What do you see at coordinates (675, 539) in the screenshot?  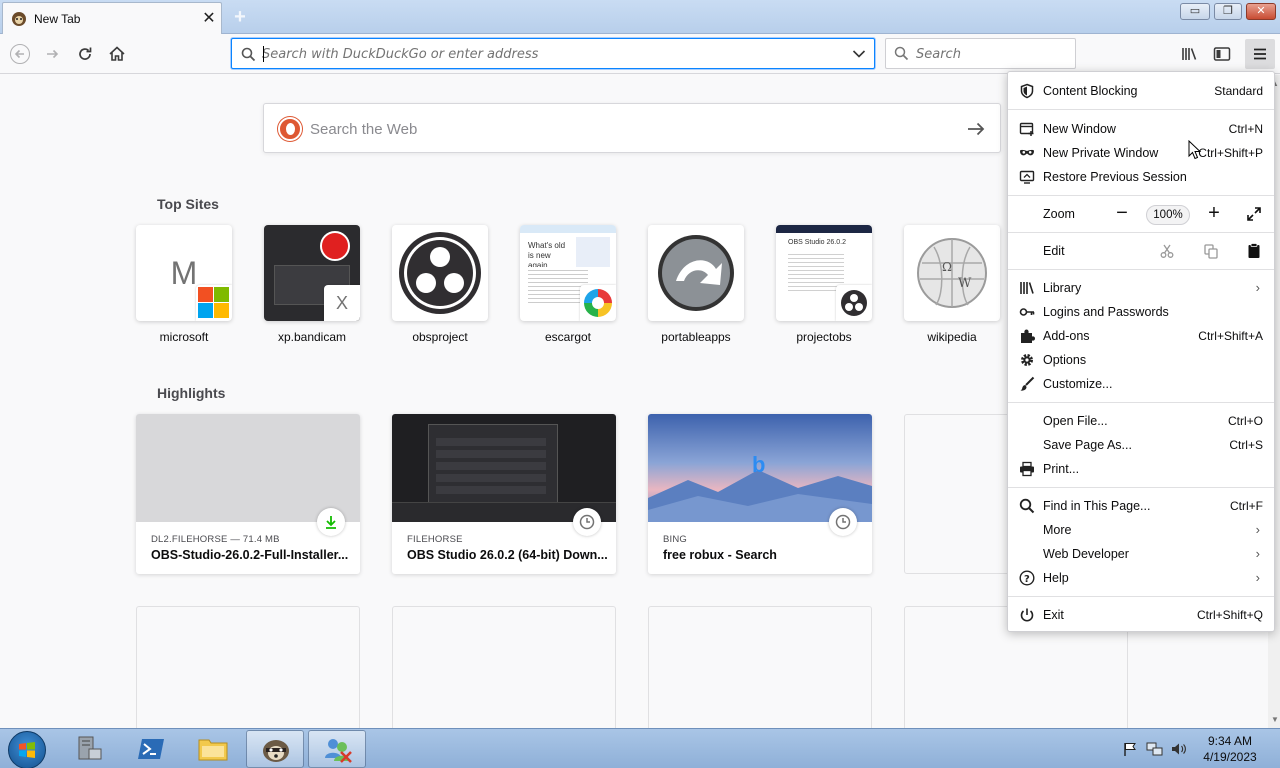 I see `highlight-source: BING` at bounding box center [675, 539].